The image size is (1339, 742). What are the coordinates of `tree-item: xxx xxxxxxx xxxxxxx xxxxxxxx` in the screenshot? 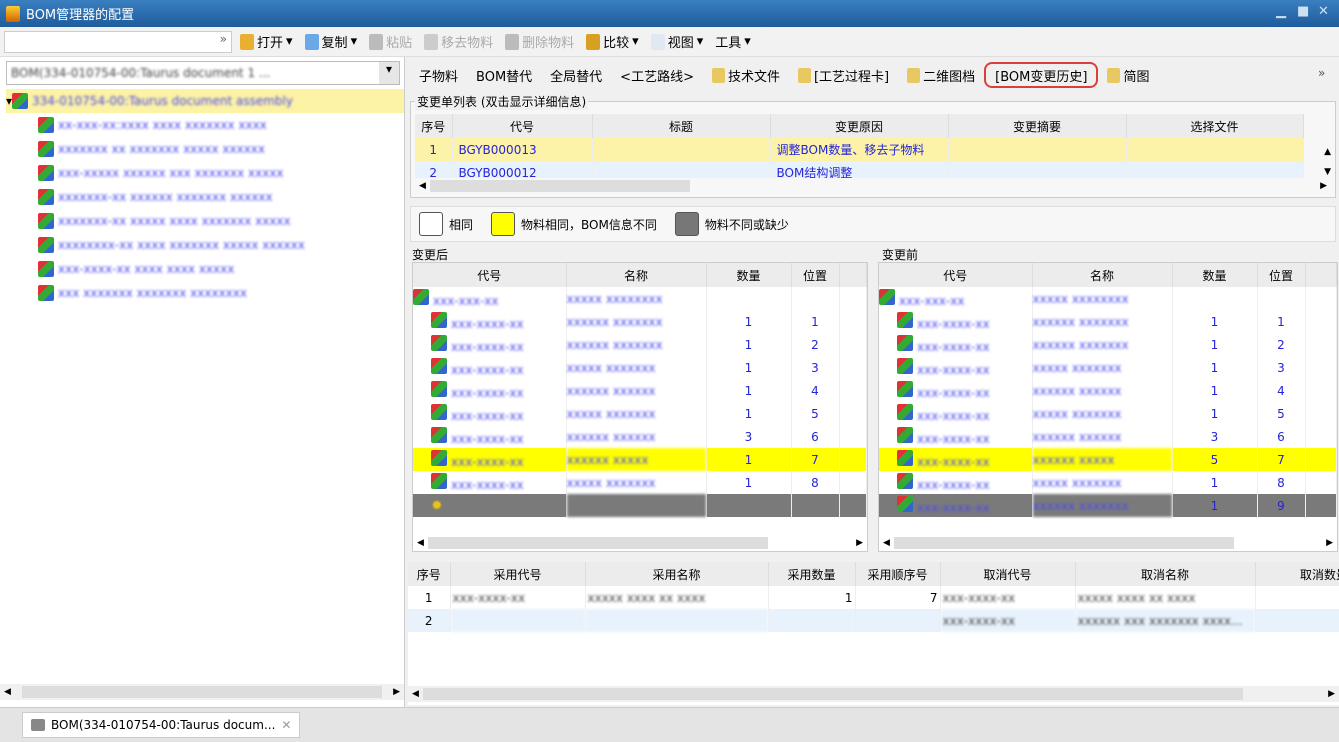 It's located at (205, 293).